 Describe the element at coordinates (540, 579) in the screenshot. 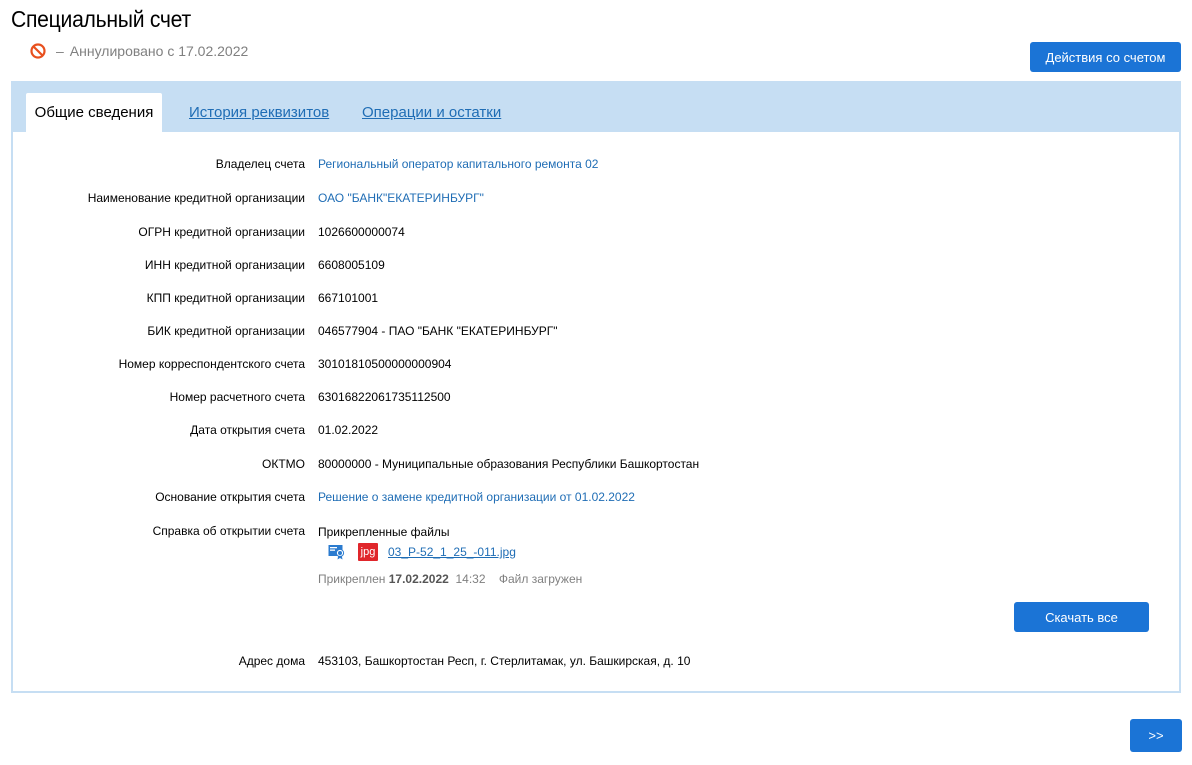

I see `file-status: Файл загружен` at that location.